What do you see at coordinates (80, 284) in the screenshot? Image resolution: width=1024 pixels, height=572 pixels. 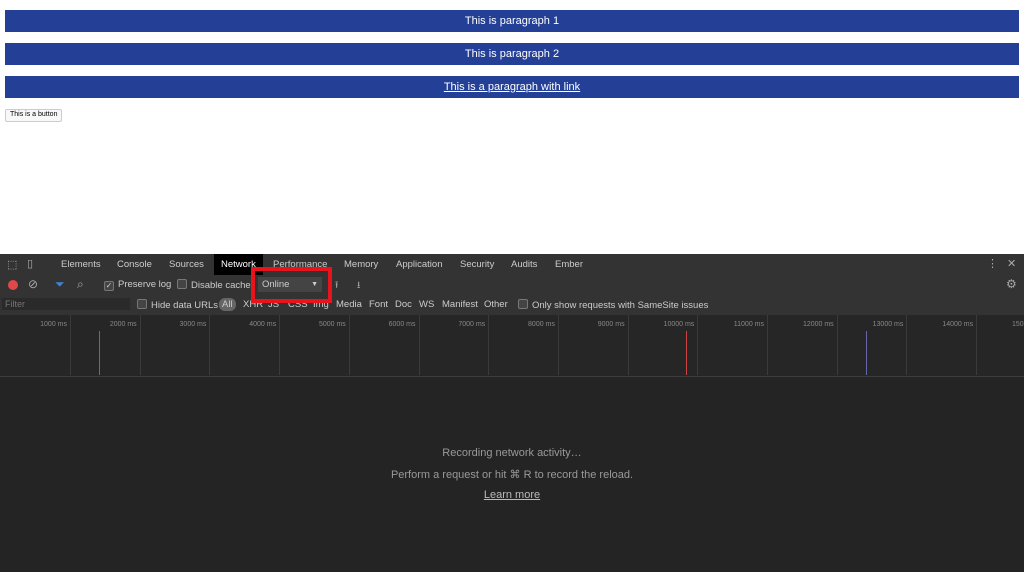 I see `search-icon: ⌕` at bounding box center [80, 284].